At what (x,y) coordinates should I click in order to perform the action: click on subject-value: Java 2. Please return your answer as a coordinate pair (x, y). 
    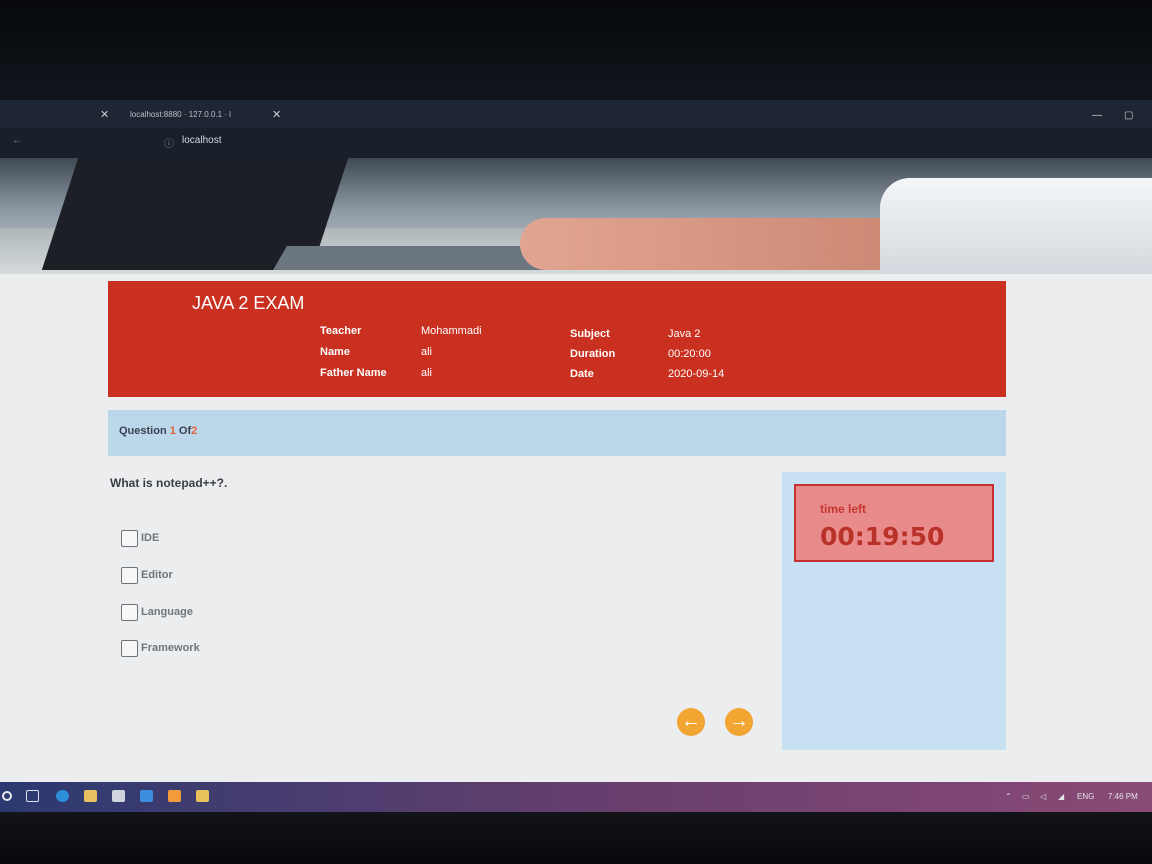
    Looking at the image, I should click on (684, 334).